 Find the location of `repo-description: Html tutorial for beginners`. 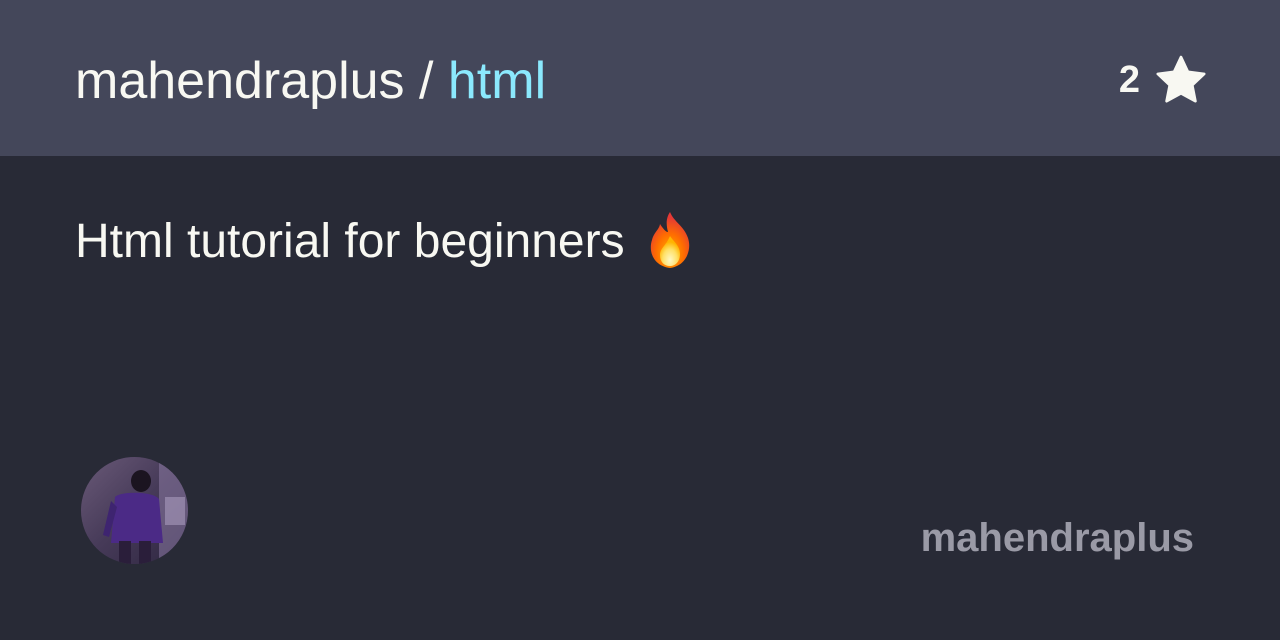

repo-description: Html tutorial for beginners is located at coordinates (385, 242).